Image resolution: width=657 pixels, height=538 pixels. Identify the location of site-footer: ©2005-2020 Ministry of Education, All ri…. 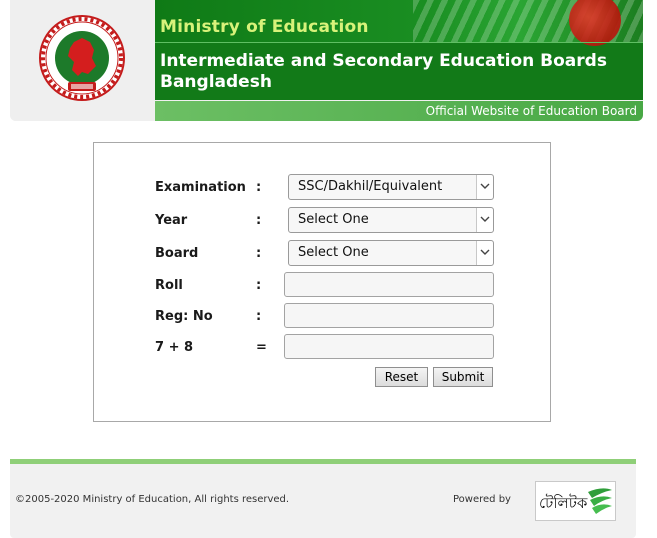
(323, 501).